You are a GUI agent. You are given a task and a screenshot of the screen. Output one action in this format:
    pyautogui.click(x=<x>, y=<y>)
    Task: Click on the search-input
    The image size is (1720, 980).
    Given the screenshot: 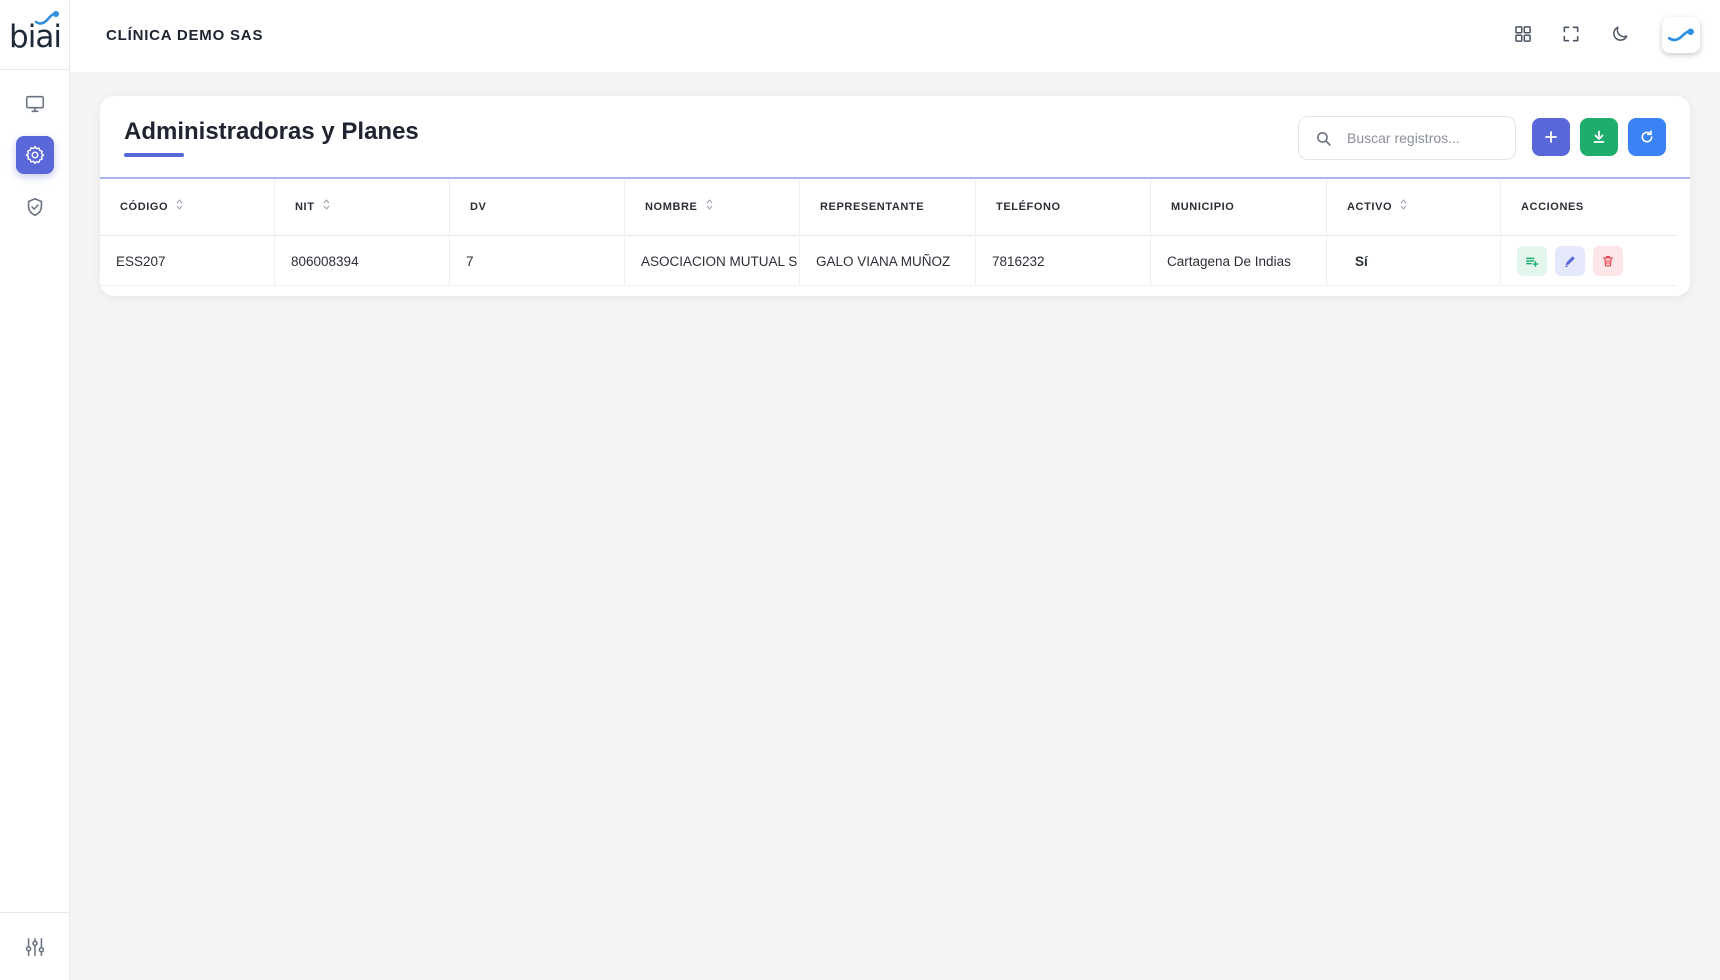 What is the action you would take?
    pyautogui.click(x=1427, y=138)
    